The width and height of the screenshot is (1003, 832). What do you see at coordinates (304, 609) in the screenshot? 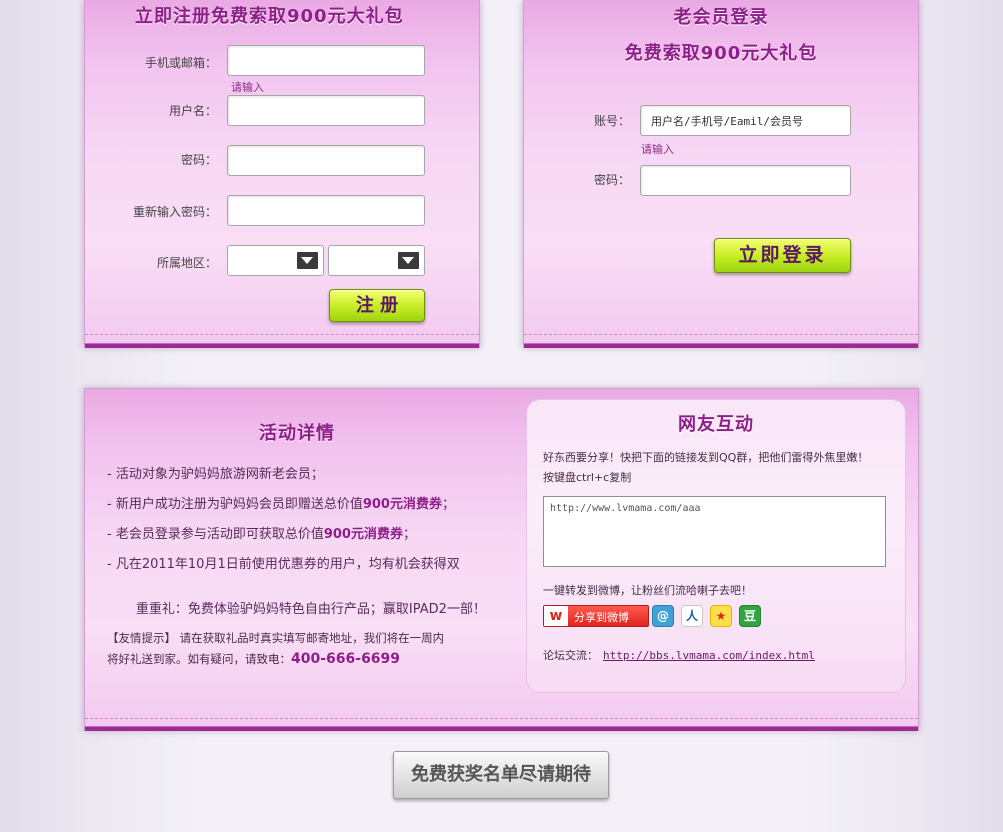
I see `details-item: 重重礼：免费体验驴妈妈特色自由行产品；赢取IPAD2一部！` at bounding box center [304, 609].